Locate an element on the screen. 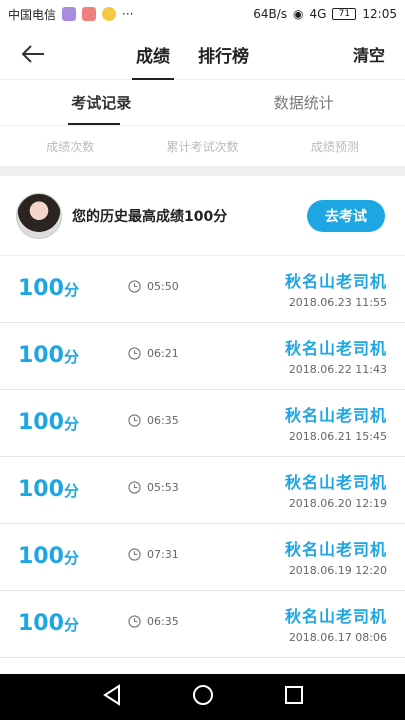 Image resolution: width=405 pixels, height=720 pixels. record-duration: 06:21 is located at coordinates (153, 353).